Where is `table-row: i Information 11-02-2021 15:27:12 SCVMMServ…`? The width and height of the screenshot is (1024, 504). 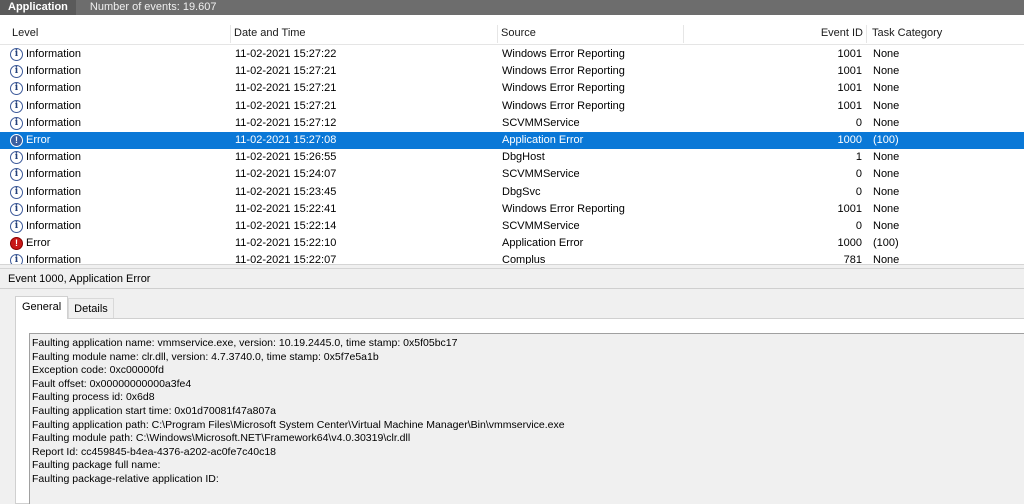 table-row: i Information 11-02-2021 15:27:12 SCVMMServ… is located at coordinates (512, 123).